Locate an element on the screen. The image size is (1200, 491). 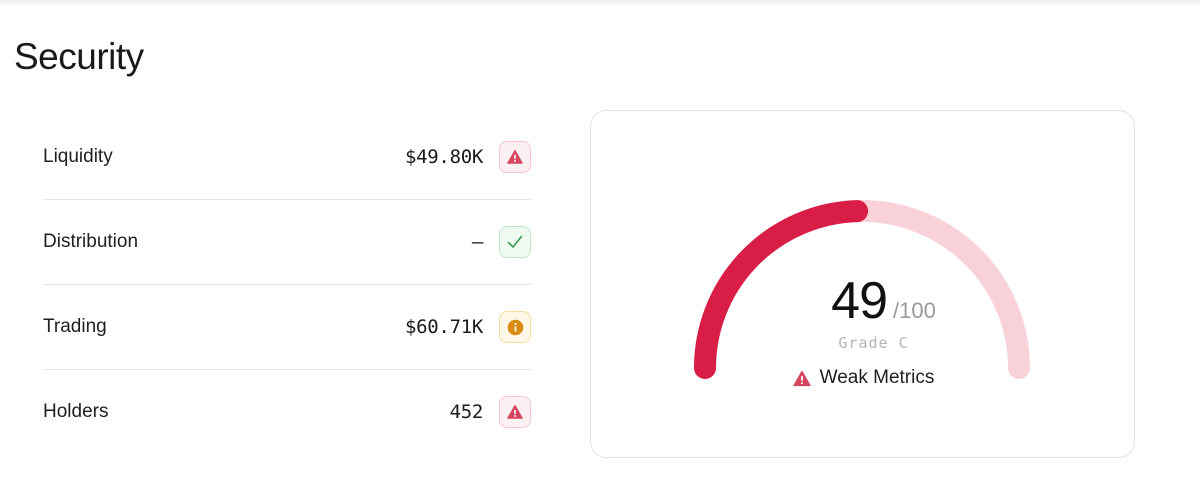
info-badge is located at coordinates (515, 327).